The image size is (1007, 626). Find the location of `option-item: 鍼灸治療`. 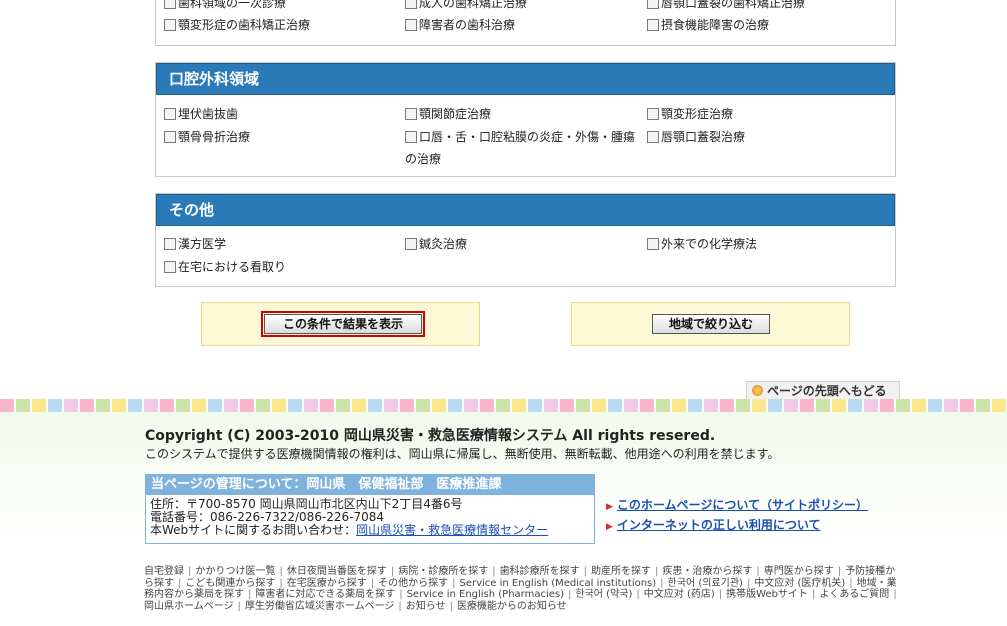

option-item: 鍼灸治療 is located at coordinates (523, 244).